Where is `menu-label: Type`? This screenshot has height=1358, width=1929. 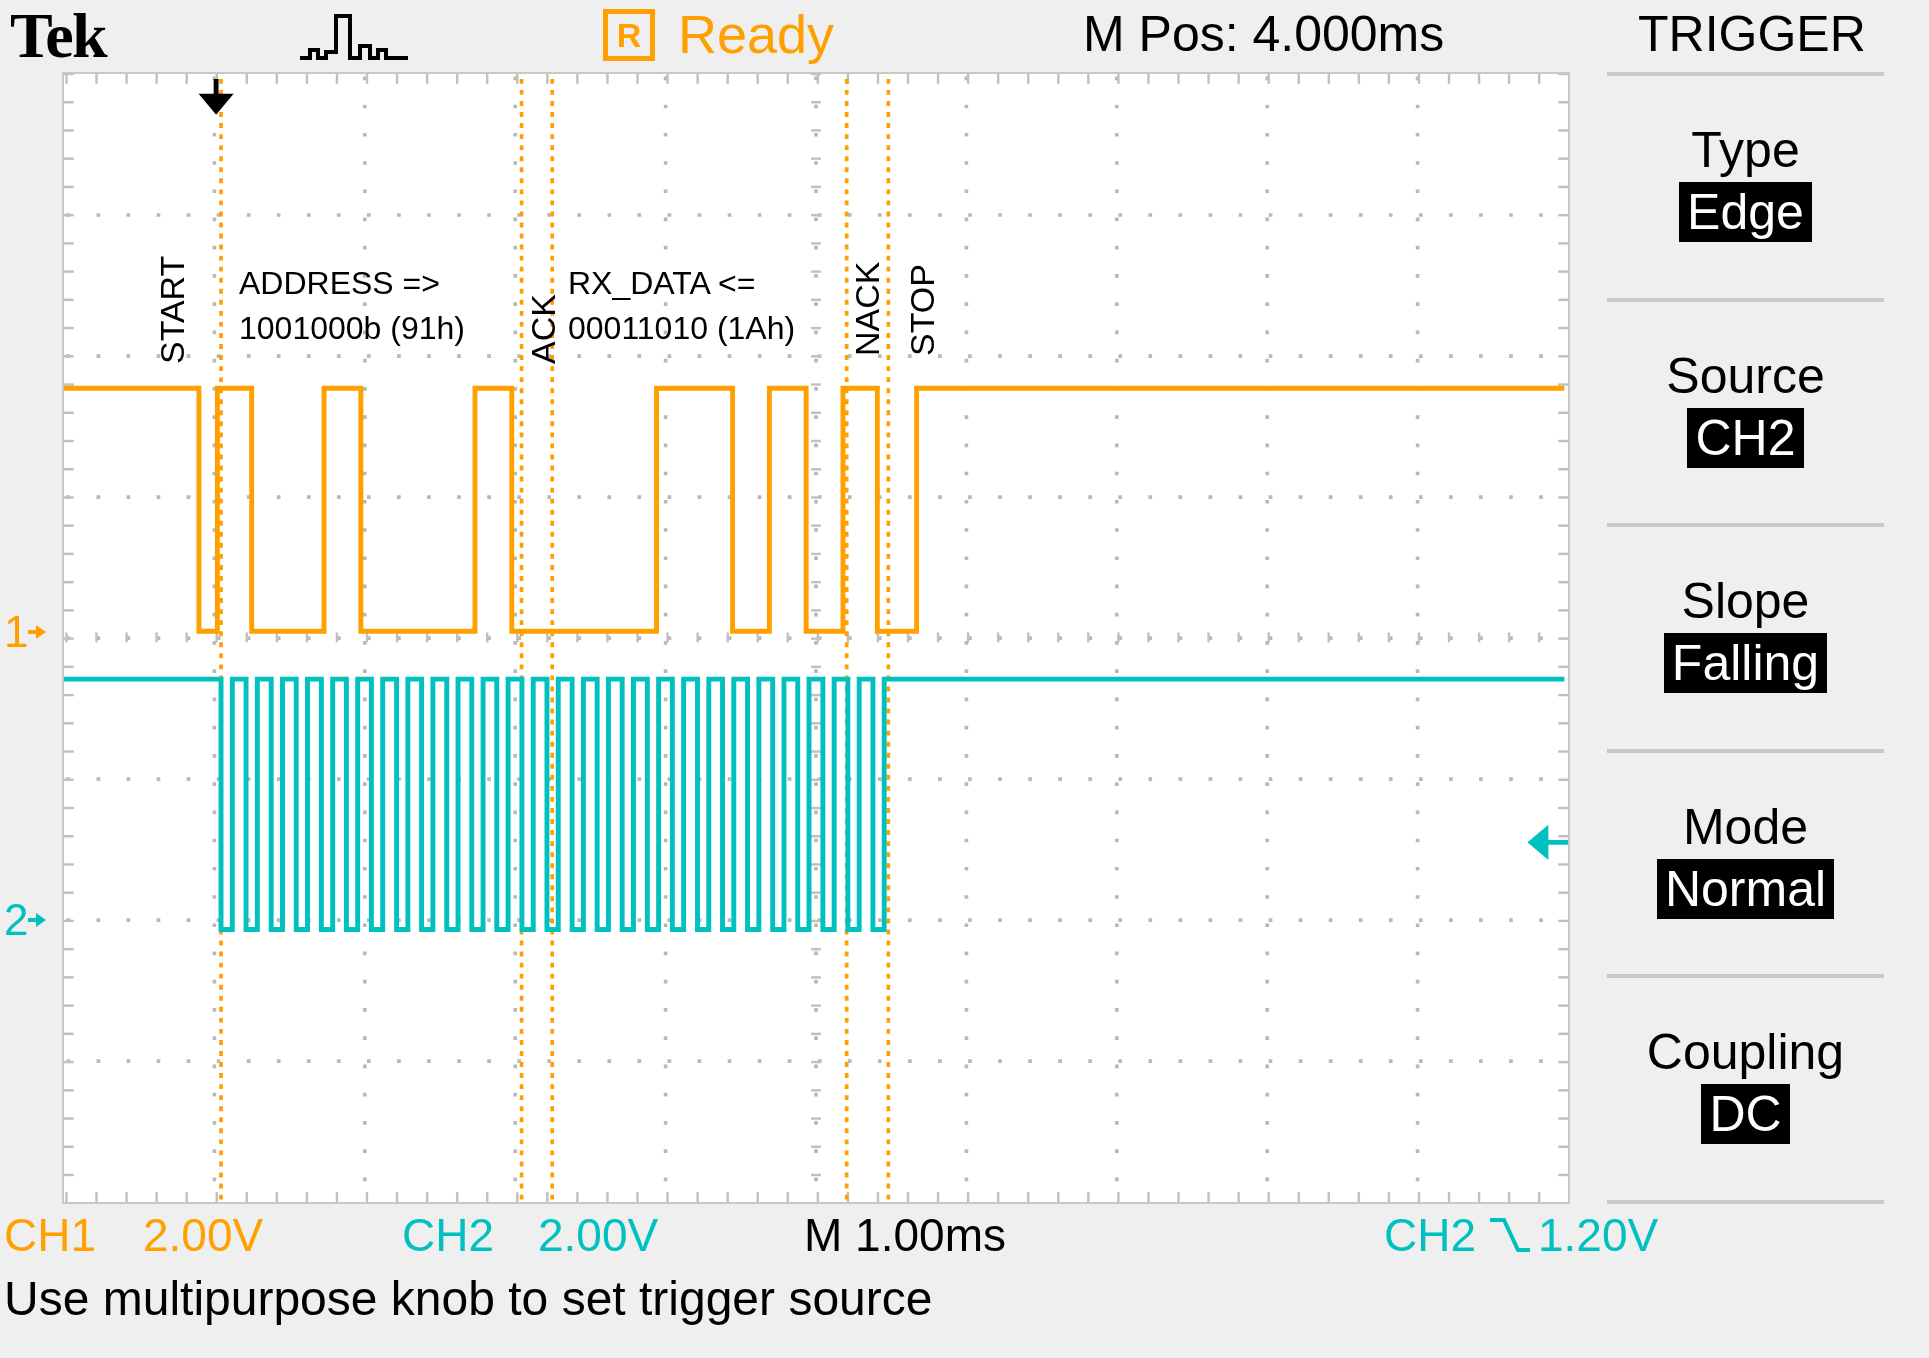 menu-label: Type is located at coordinates (1745, 150).